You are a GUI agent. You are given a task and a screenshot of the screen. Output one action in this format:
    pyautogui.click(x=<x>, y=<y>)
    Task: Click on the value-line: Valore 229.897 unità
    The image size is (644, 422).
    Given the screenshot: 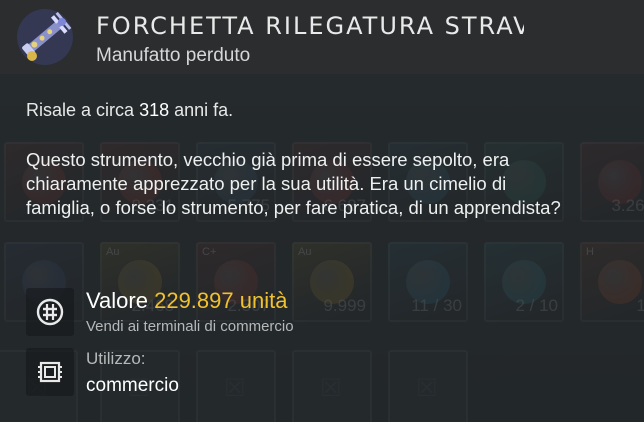 What is the action you would take?
    pyautogui.click(x=186, y=301)
    